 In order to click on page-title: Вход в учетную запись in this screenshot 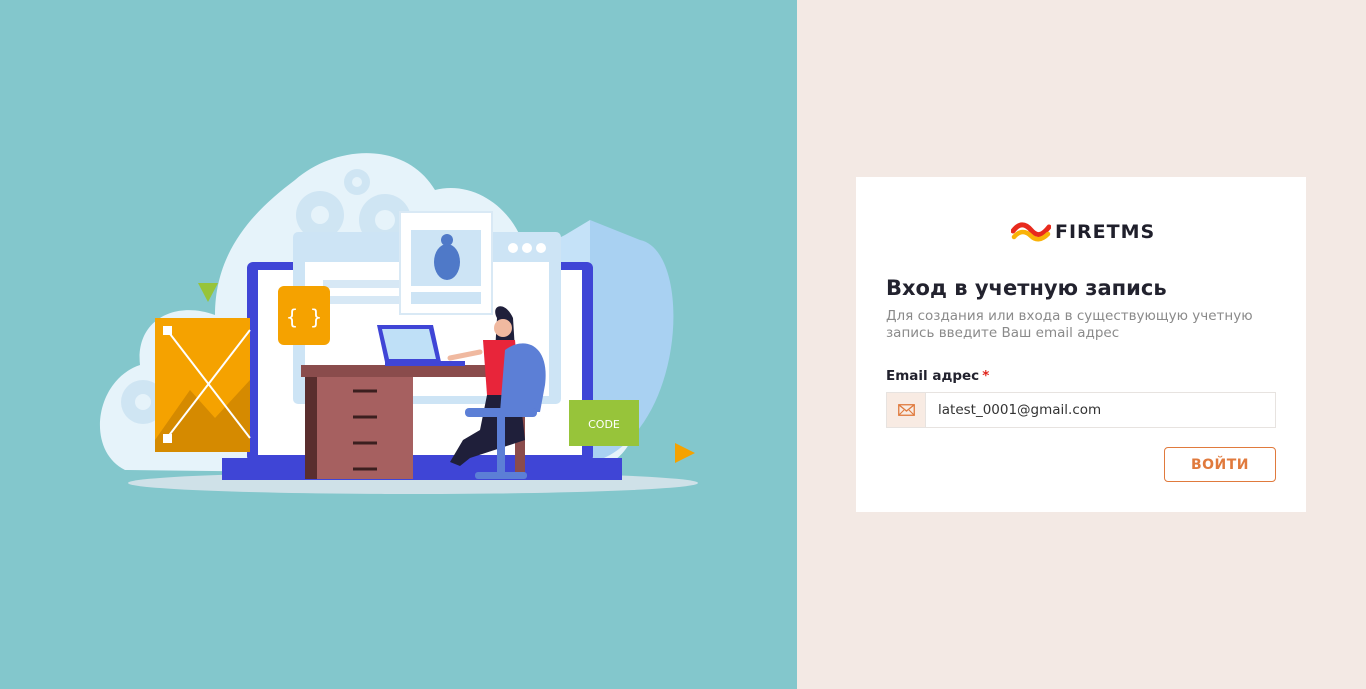, I will do `click(1026, 288)`.